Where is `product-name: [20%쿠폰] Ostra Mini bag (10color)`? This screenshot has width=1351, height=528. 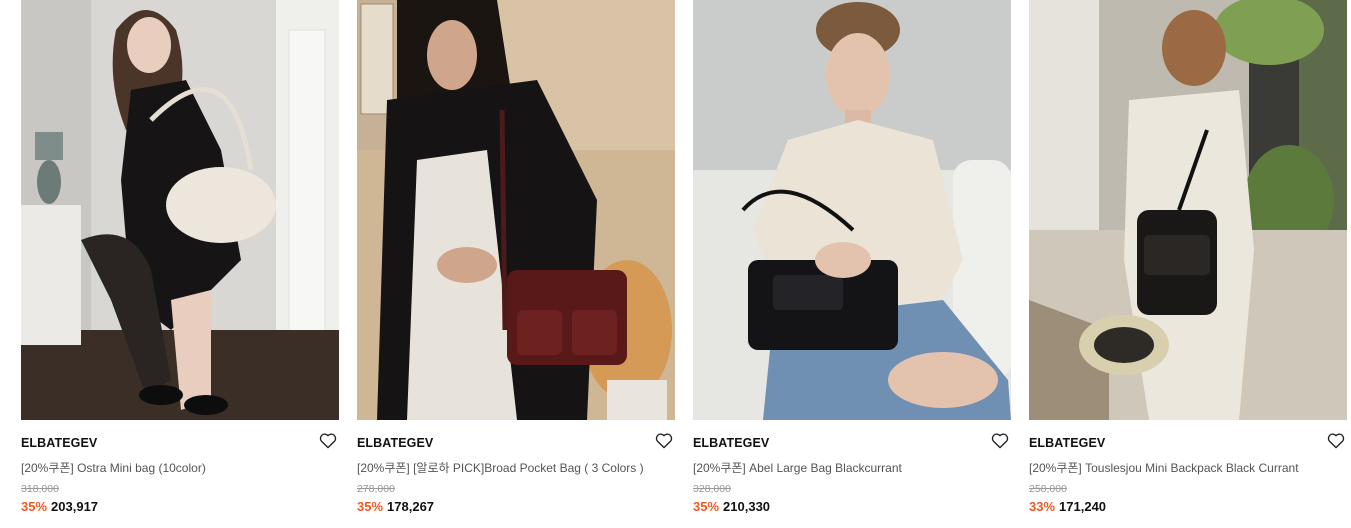
product-name: [20%쿠폰] Ostra Mini bag (10color) is located at coordinates (113, 467).